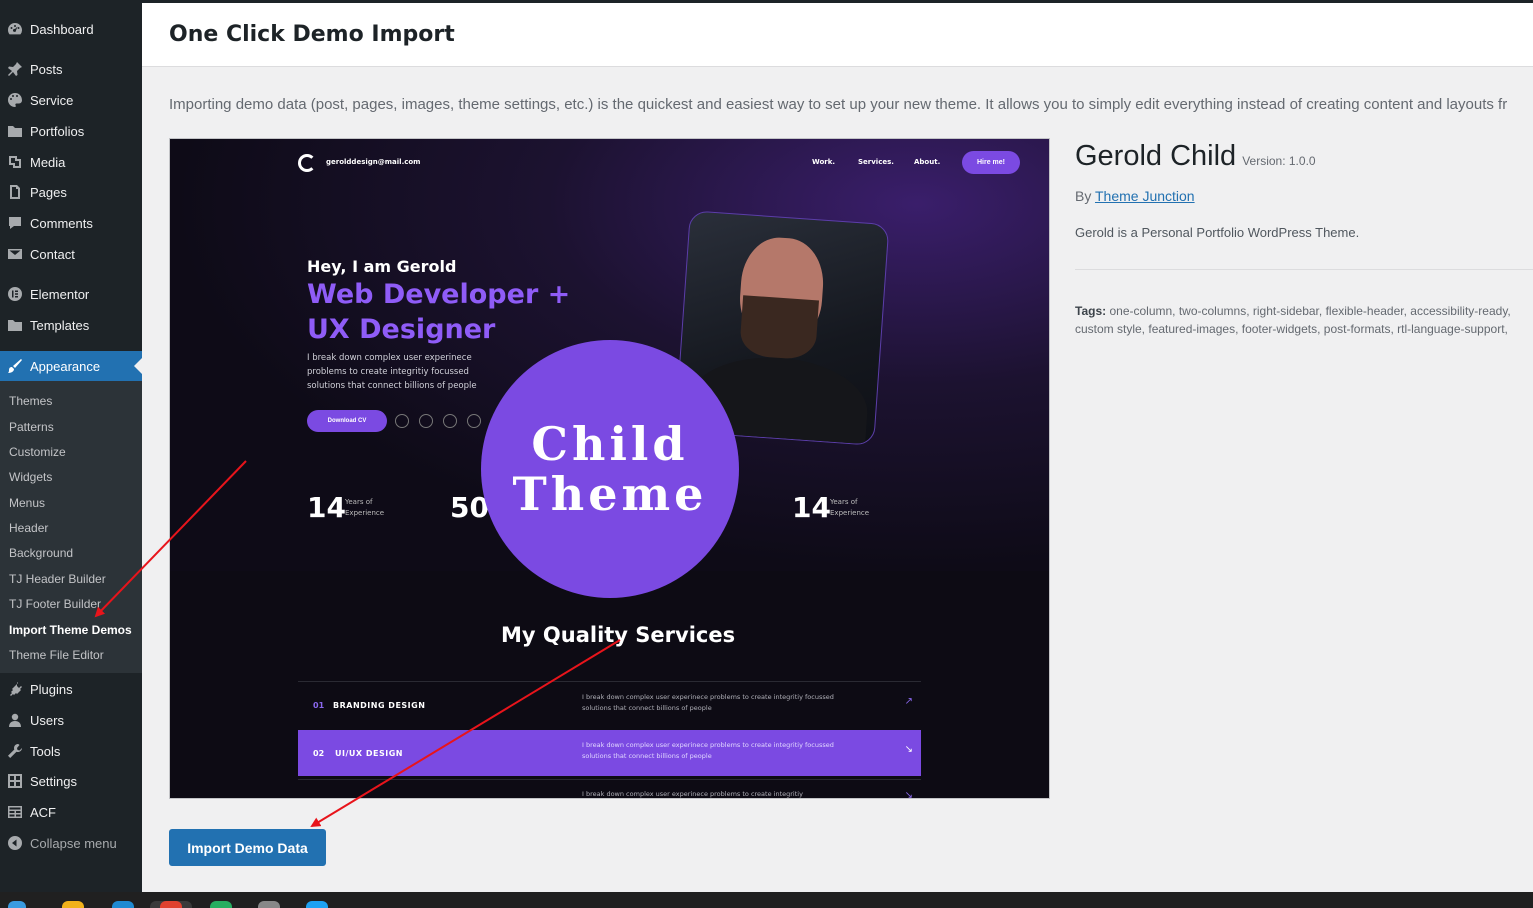  I want to click on pages-icon, so click(15, 192).